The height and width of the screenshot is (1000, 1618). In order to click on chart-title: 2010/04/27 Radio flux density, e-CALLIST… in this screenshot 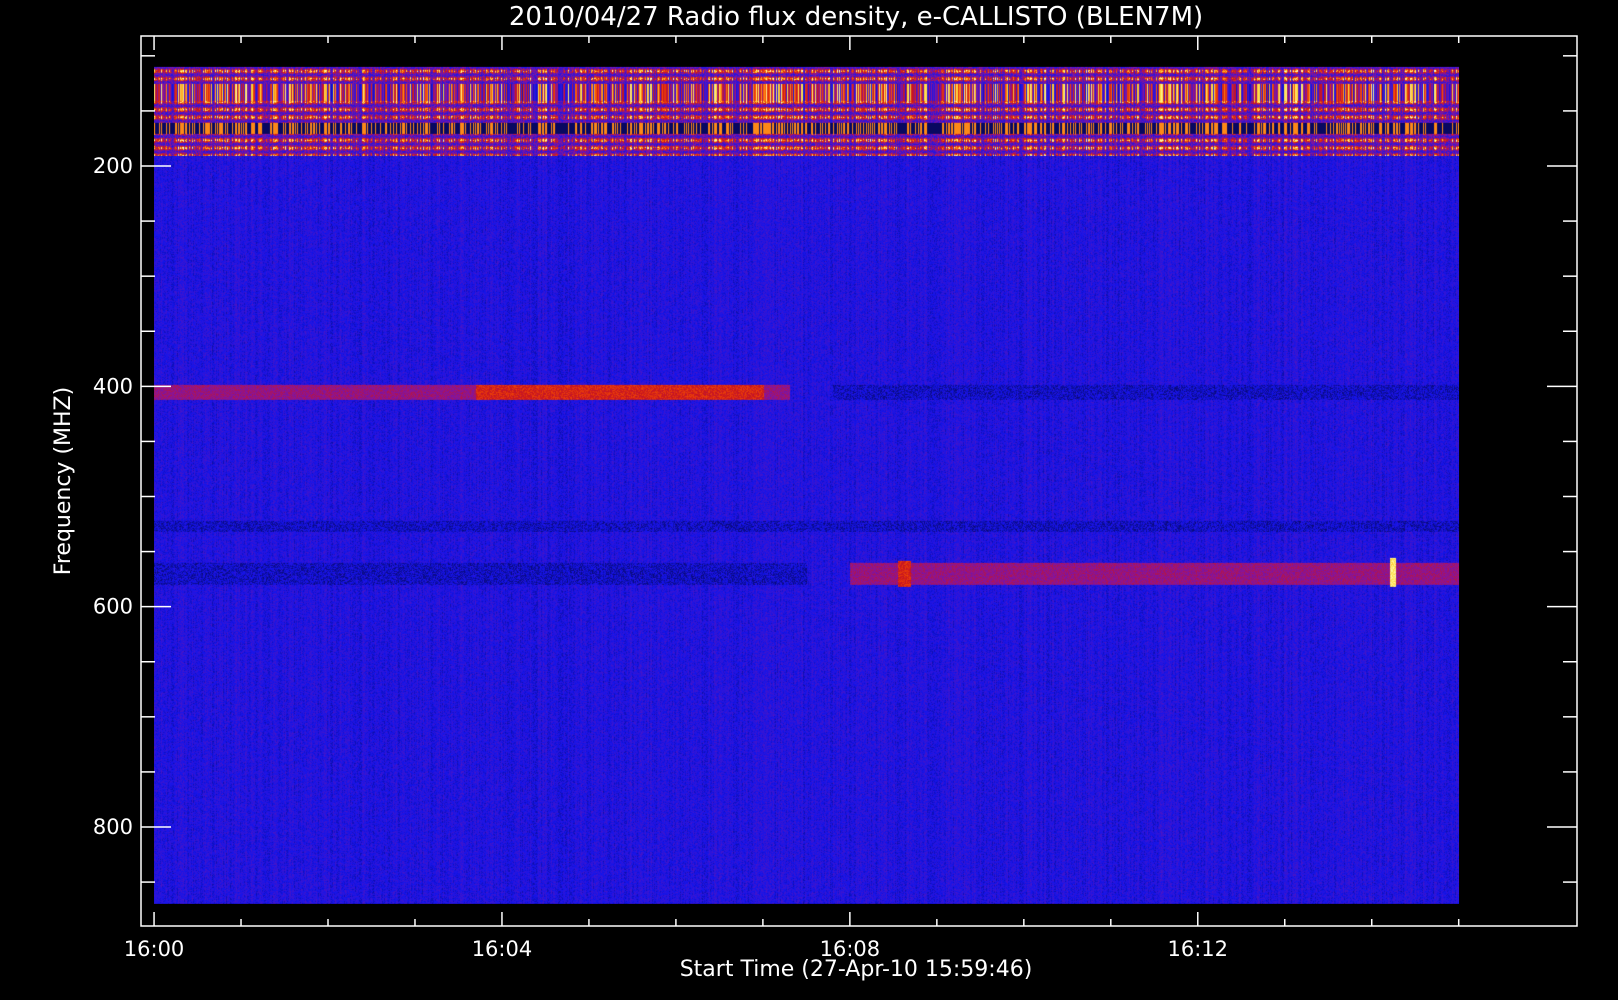, I will do `click(856, 17)`.